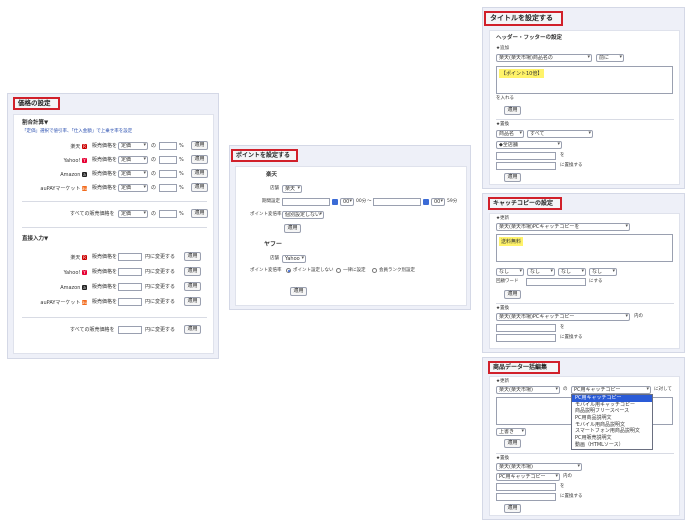 This screenshot has width=694, height=526. Describe the element at coordinates (512, 443) in the screenshot. I see `bulk-change-apply-button: 適用` at that location.